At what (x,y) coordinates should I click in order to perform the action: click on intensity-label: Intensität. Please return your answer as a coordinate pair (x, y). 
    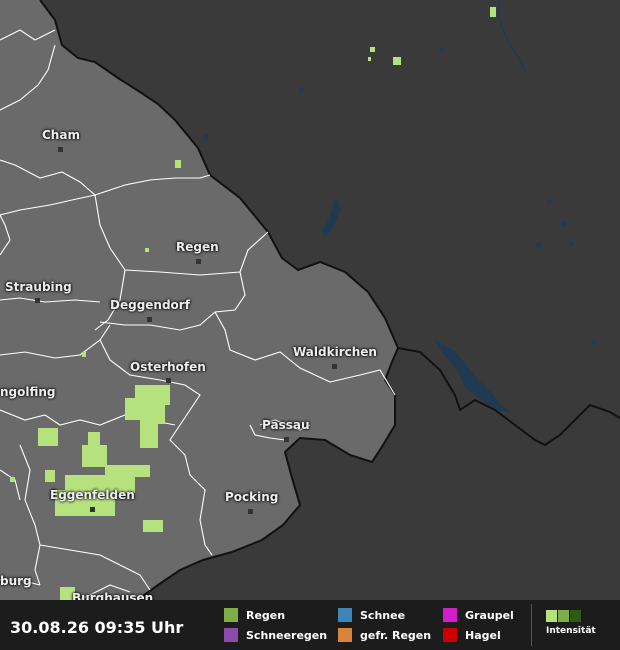
    Looking at the image, I should click on (571, 631).